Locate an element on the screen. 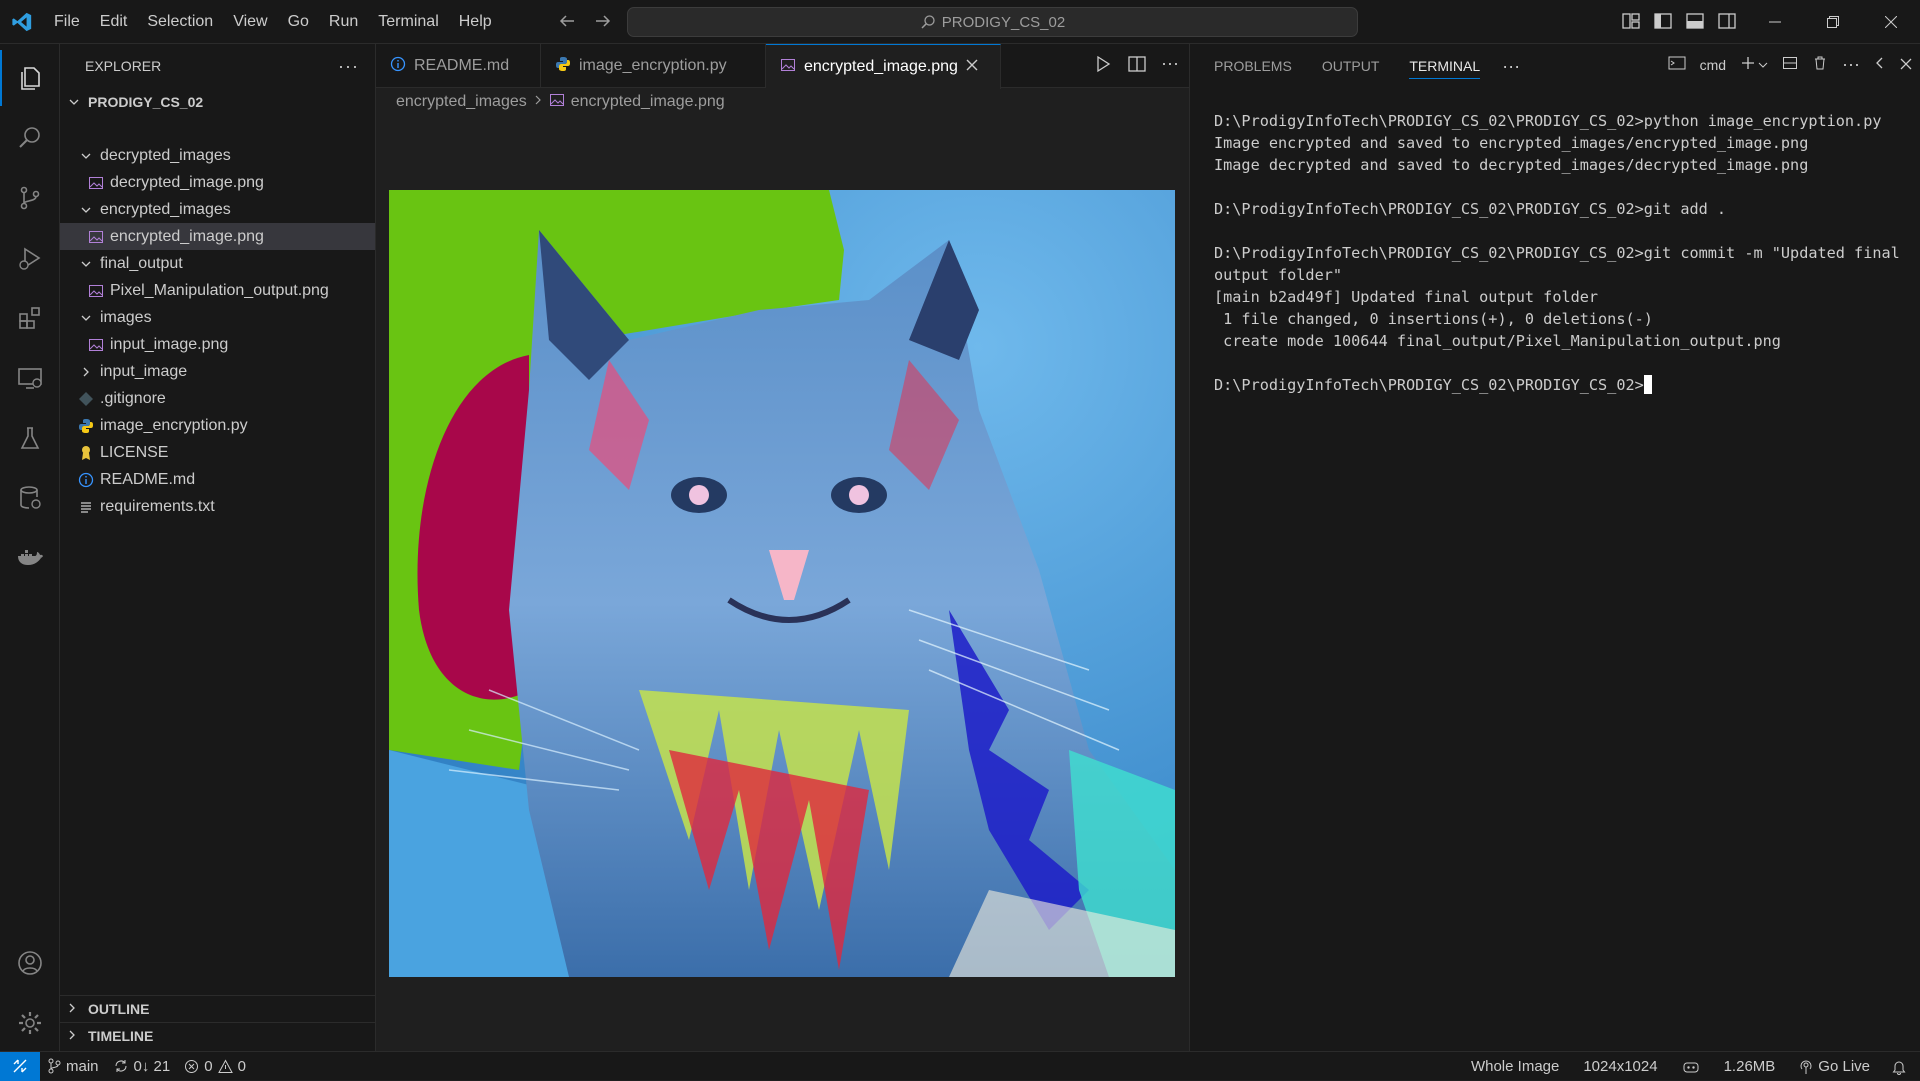  split-terminal-icon is located at coordinates (1790, 64).